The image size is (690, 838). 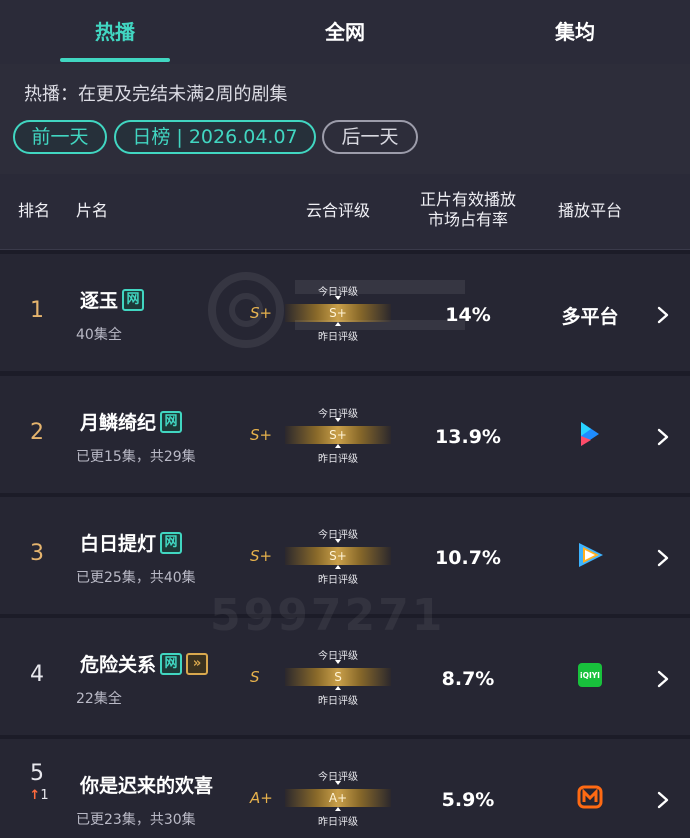 I want to click on tab-episode-average: 集均, so click(x=575, y=32).